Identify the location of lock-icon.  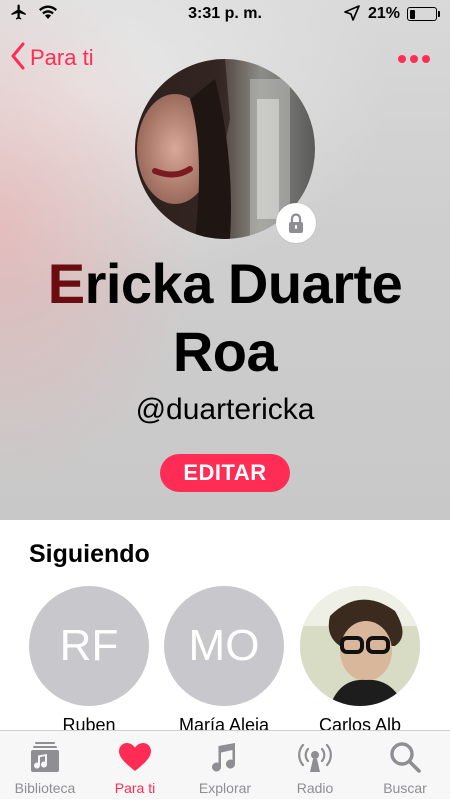
(296, 223).